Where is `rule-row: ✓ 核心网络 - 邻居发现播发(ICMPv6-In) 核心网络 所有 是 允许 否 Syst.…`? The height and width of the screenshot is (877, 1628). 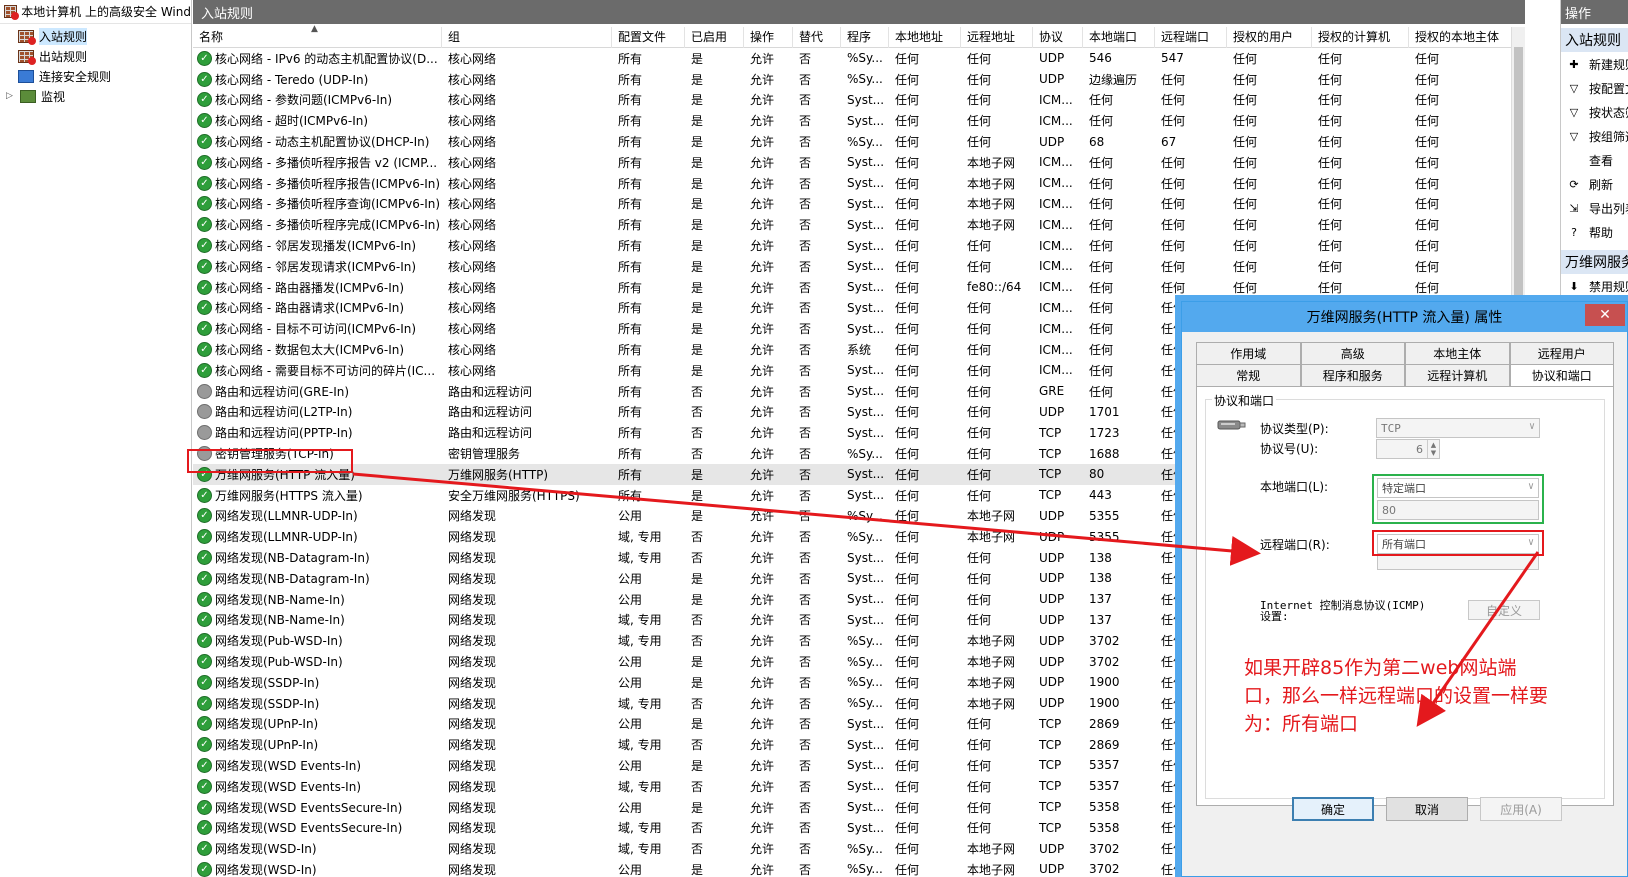
rule-row: ✓ 核心网络 - 邻居发现播发(ICMPv6-In) 核心网络 所有 是 允许 否 Syst.… is located at coordinates (859, 245).